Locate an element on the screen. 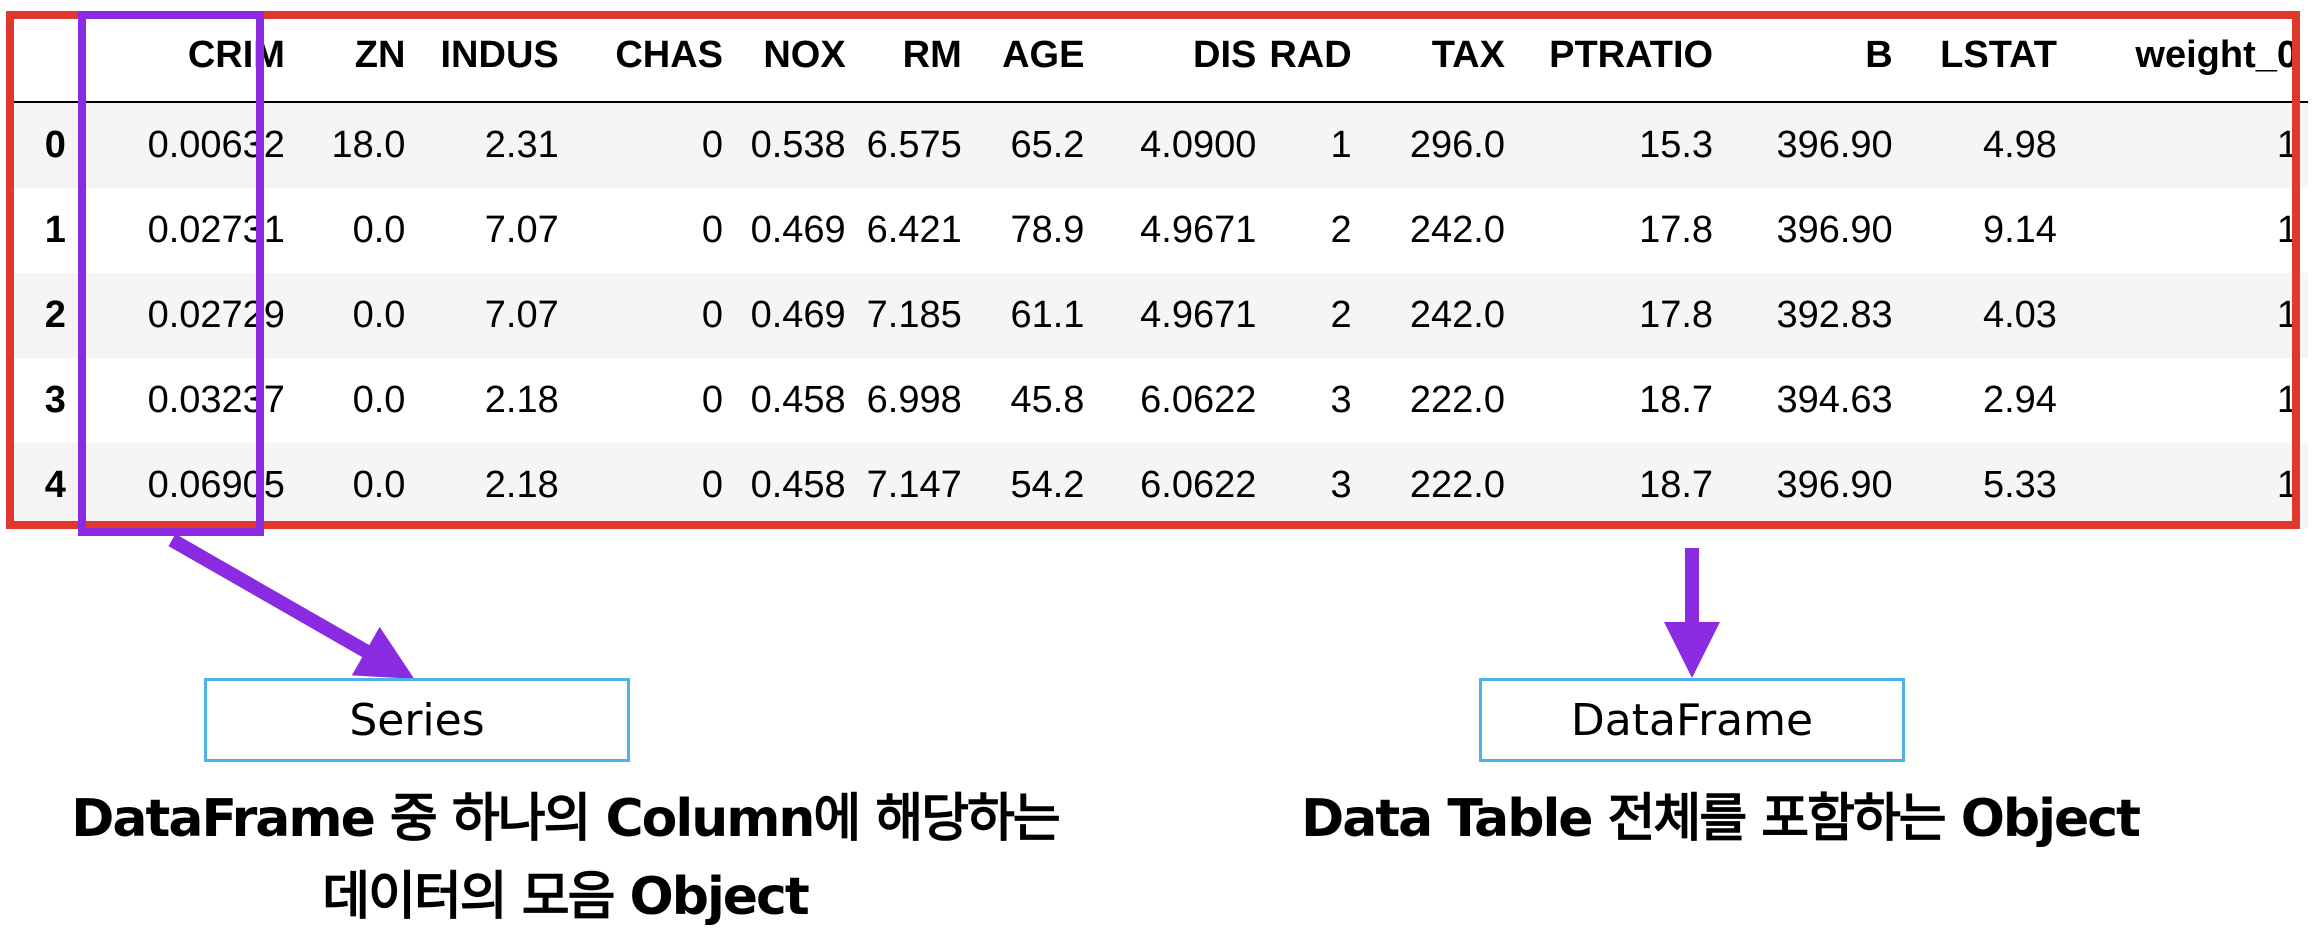  series-label: Series is located at coordinates (417, 720).